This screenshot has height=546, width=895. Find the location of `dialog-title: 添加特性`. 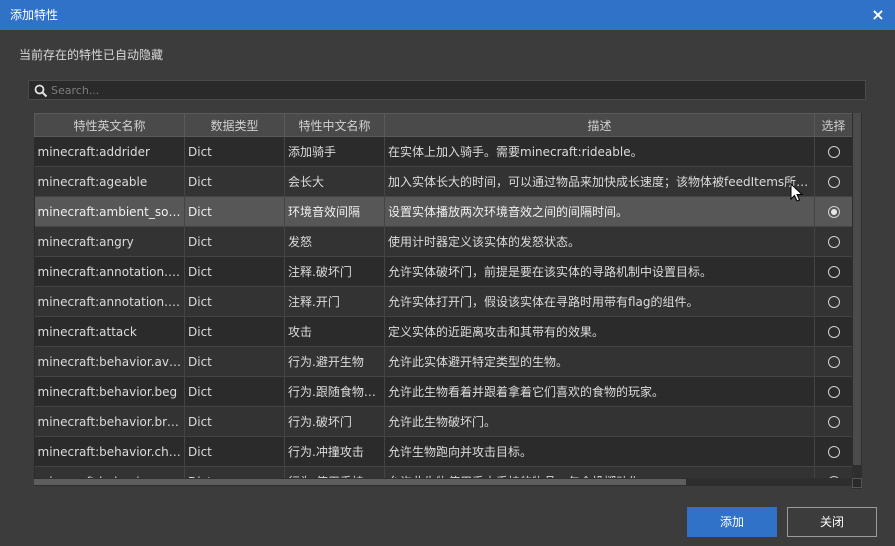

dialog-title: 添加特性 is located at coordinates (34, 15).